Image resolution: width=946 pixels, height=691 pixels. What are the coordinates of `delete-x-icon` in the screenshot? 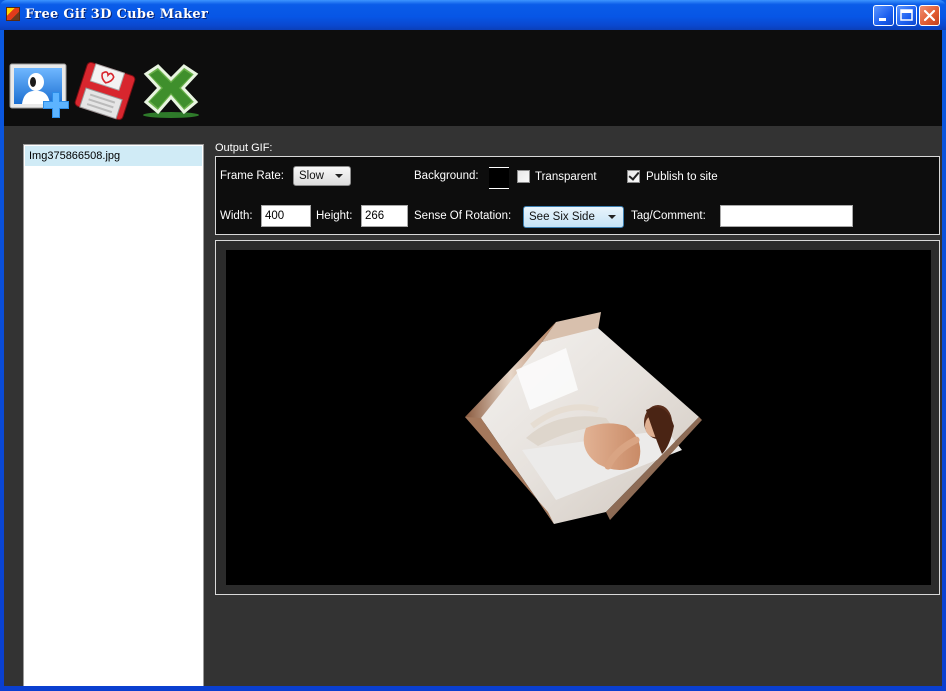 It's located at (171, 91).